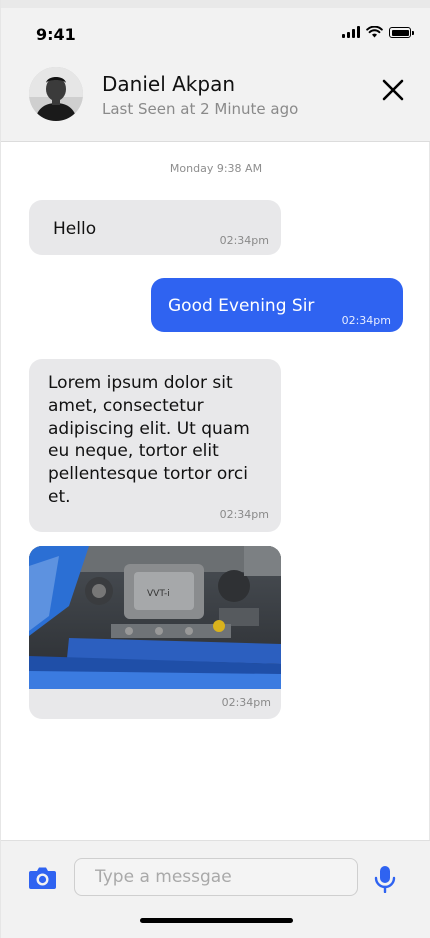 This screenshot has width=430, height=938. What do you see at coordinates (42, 878) in the screenshot?
I see `camera-icon` at bounding box center [42, 878].